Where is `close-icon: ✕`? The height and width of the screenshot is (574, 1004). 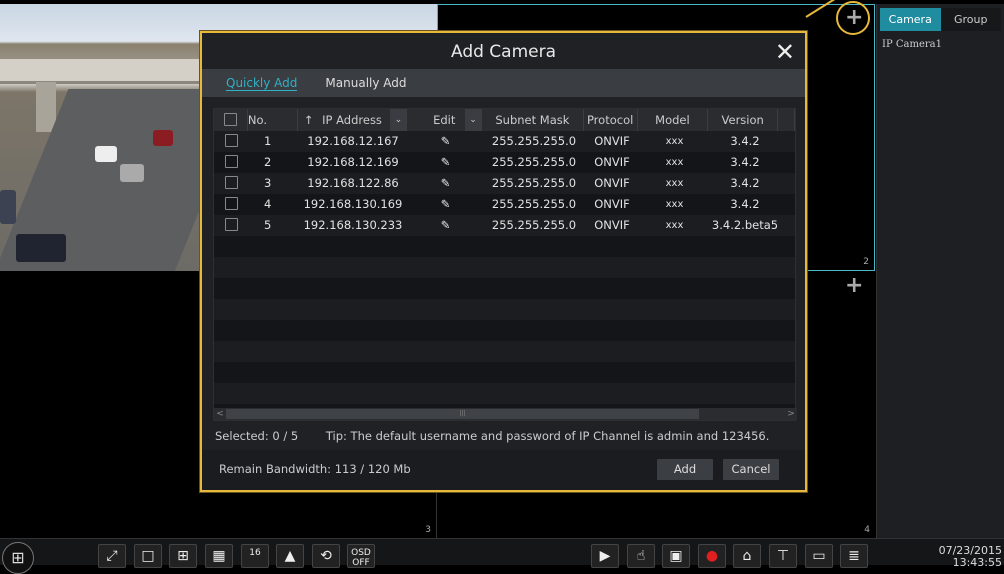
close-icon: ✕ is located at coordinates (785, 52).